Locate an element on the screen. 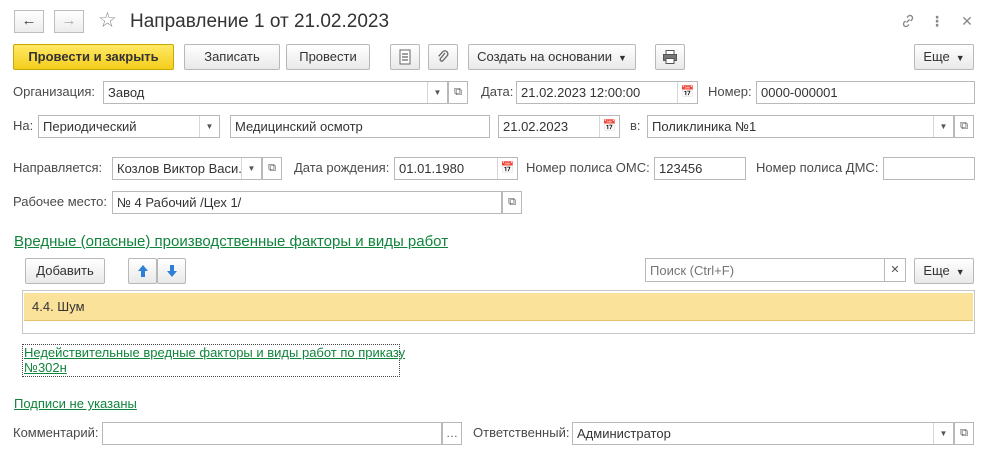  forward-button: → is located at coordinates (69, 21).